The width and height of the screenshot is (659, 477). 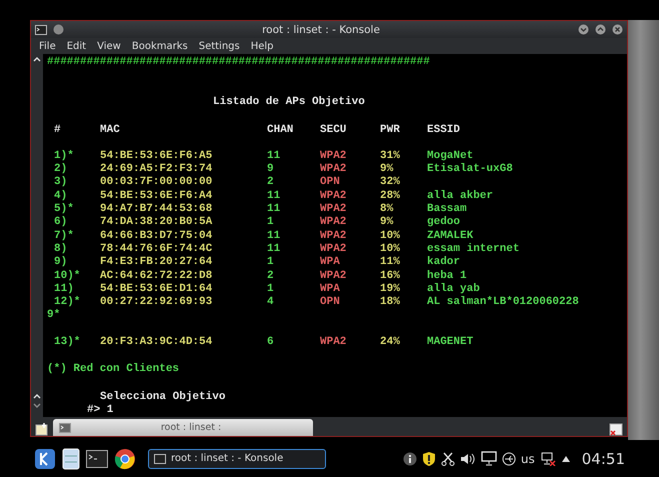 What do you see at coordinates (157, 223) in the screenshot?
I see `mac-address: 74:DA:38:20:B0:5A` at bounding box center [157, 223].